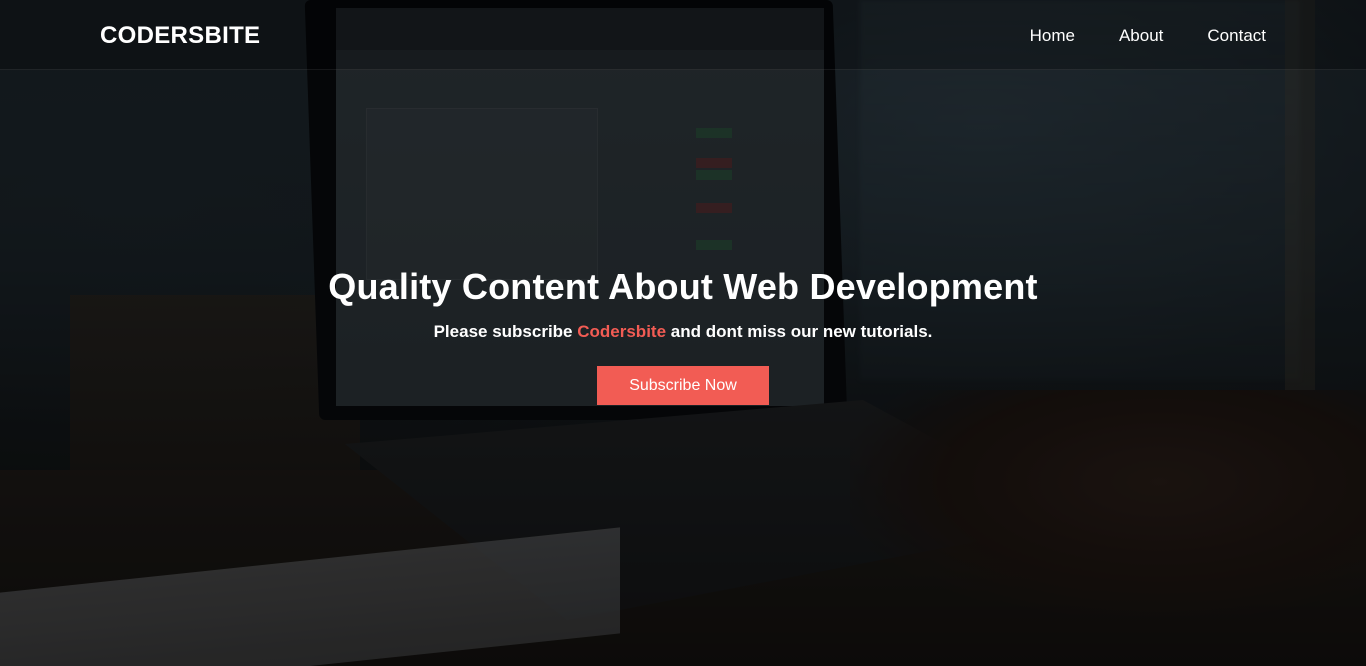 The image size is (1366, 666). I want to click on nav-links: Home About Contact, so click(1148, 36).